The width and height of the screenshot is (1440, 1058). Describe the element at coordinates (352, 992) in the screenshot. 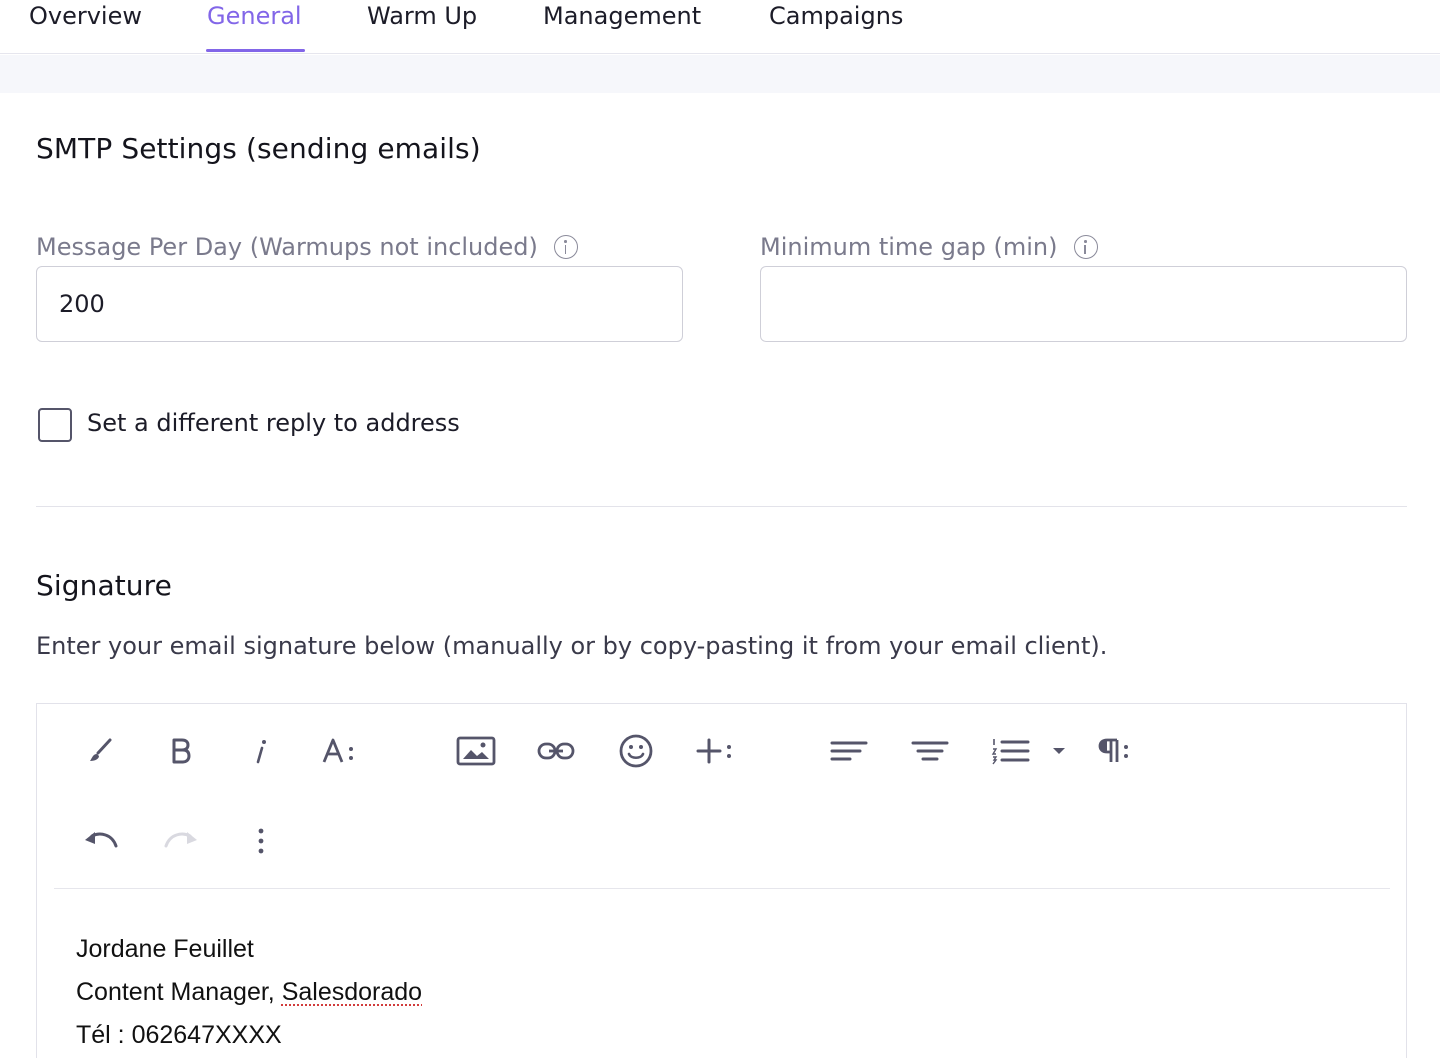

I see `signature-company-text: Salesdorado` at that location.